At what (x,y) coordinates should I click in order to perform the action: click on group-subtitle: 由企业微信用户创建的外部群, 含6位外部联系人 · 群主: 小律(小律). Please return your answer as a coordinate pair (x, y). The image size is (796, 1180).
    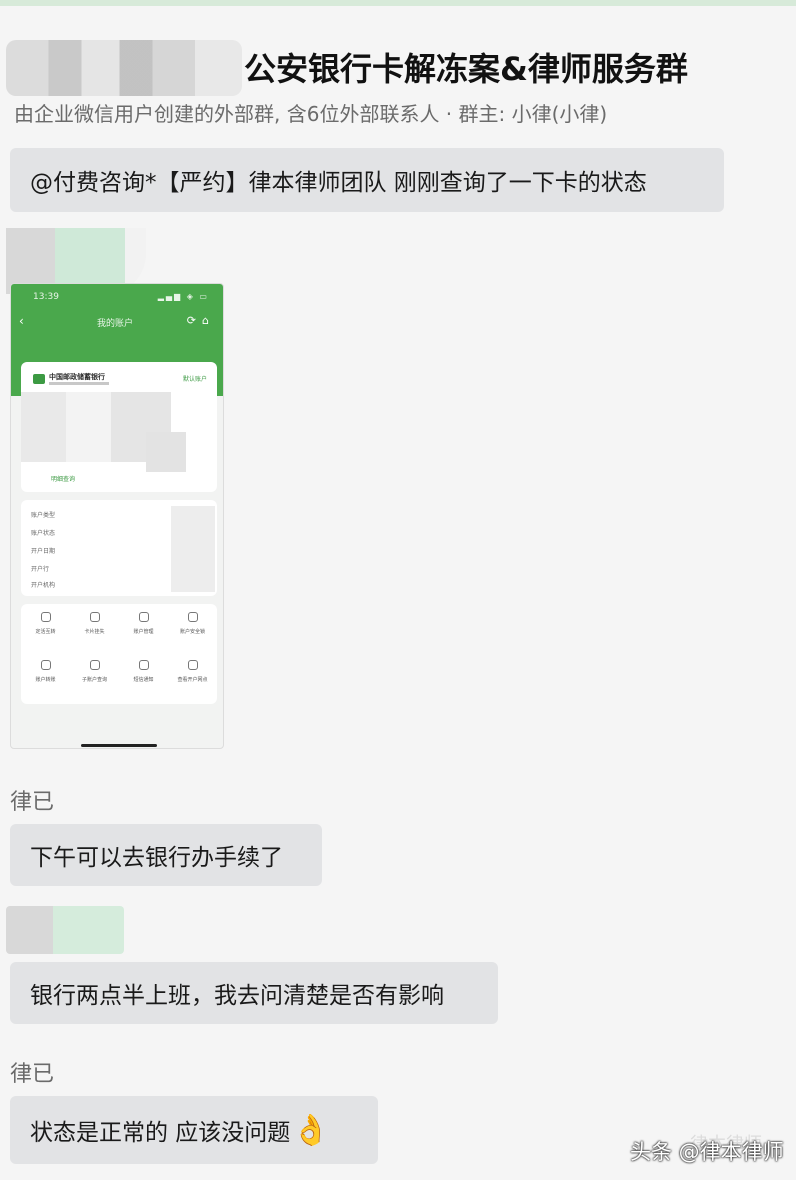
    Looking at the image, I should click on (311, 114).